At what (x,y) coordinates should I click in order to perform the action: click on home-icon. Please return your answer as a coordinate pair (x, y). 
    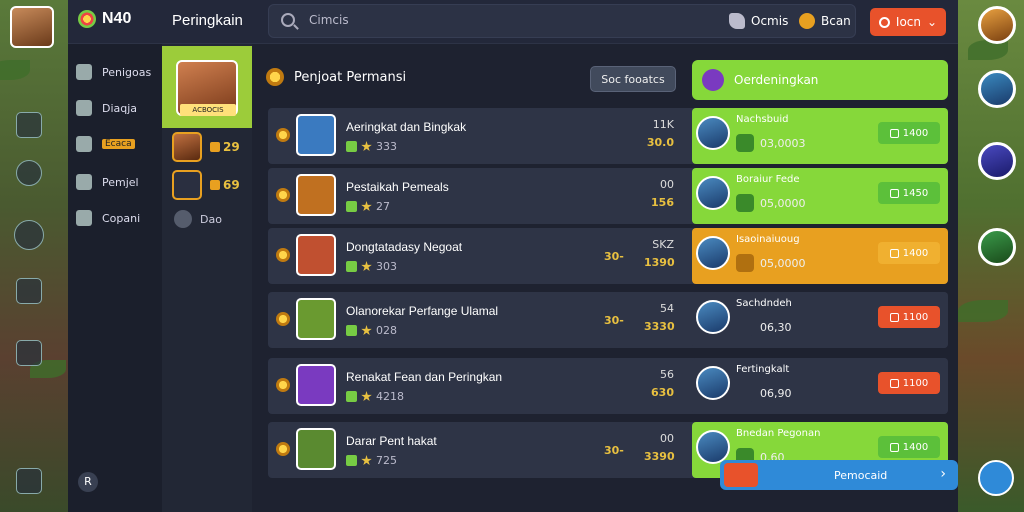
    Looking at the image, I should click on (84, 72).